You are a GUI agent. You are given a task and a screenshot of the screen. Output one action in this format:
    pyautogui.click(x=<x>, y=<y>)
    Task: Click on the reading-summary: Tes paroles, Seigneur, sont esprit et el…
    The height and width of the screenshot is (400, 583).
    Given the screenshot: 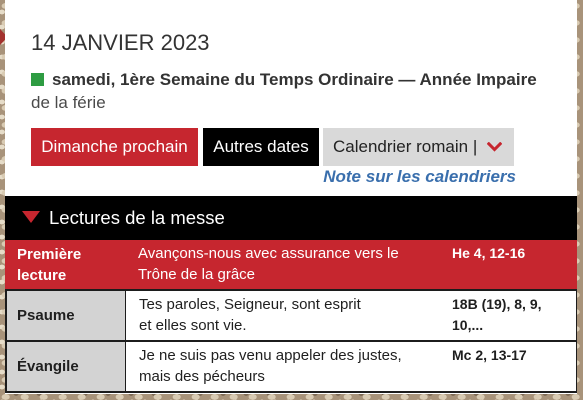 What is the action you would take?
    pyautogui.click(x=282, y=315)
    